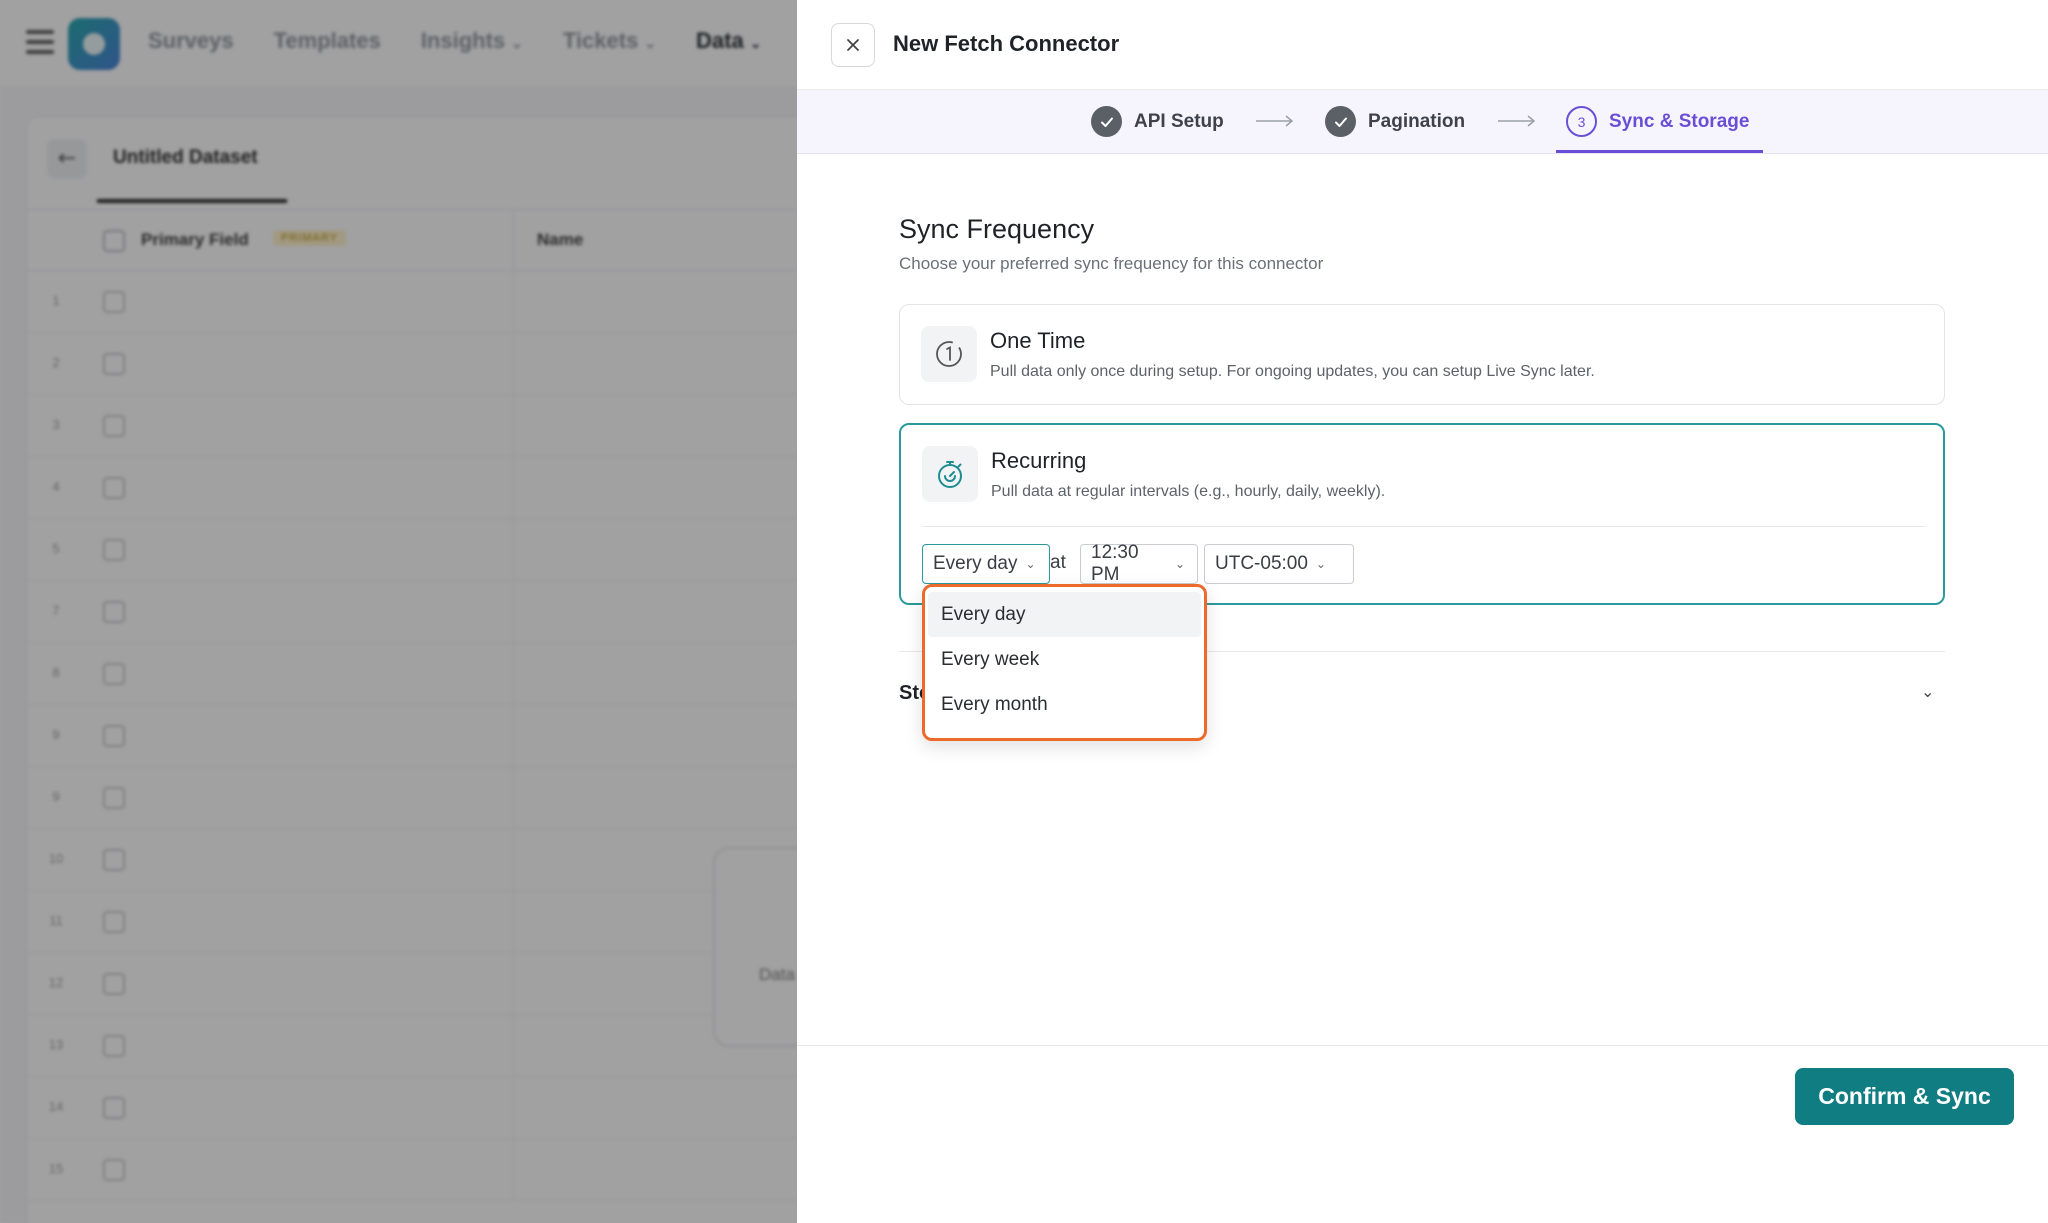  I want to click on drawer-footer: Confirm & Sync, so click(1422, 1134).